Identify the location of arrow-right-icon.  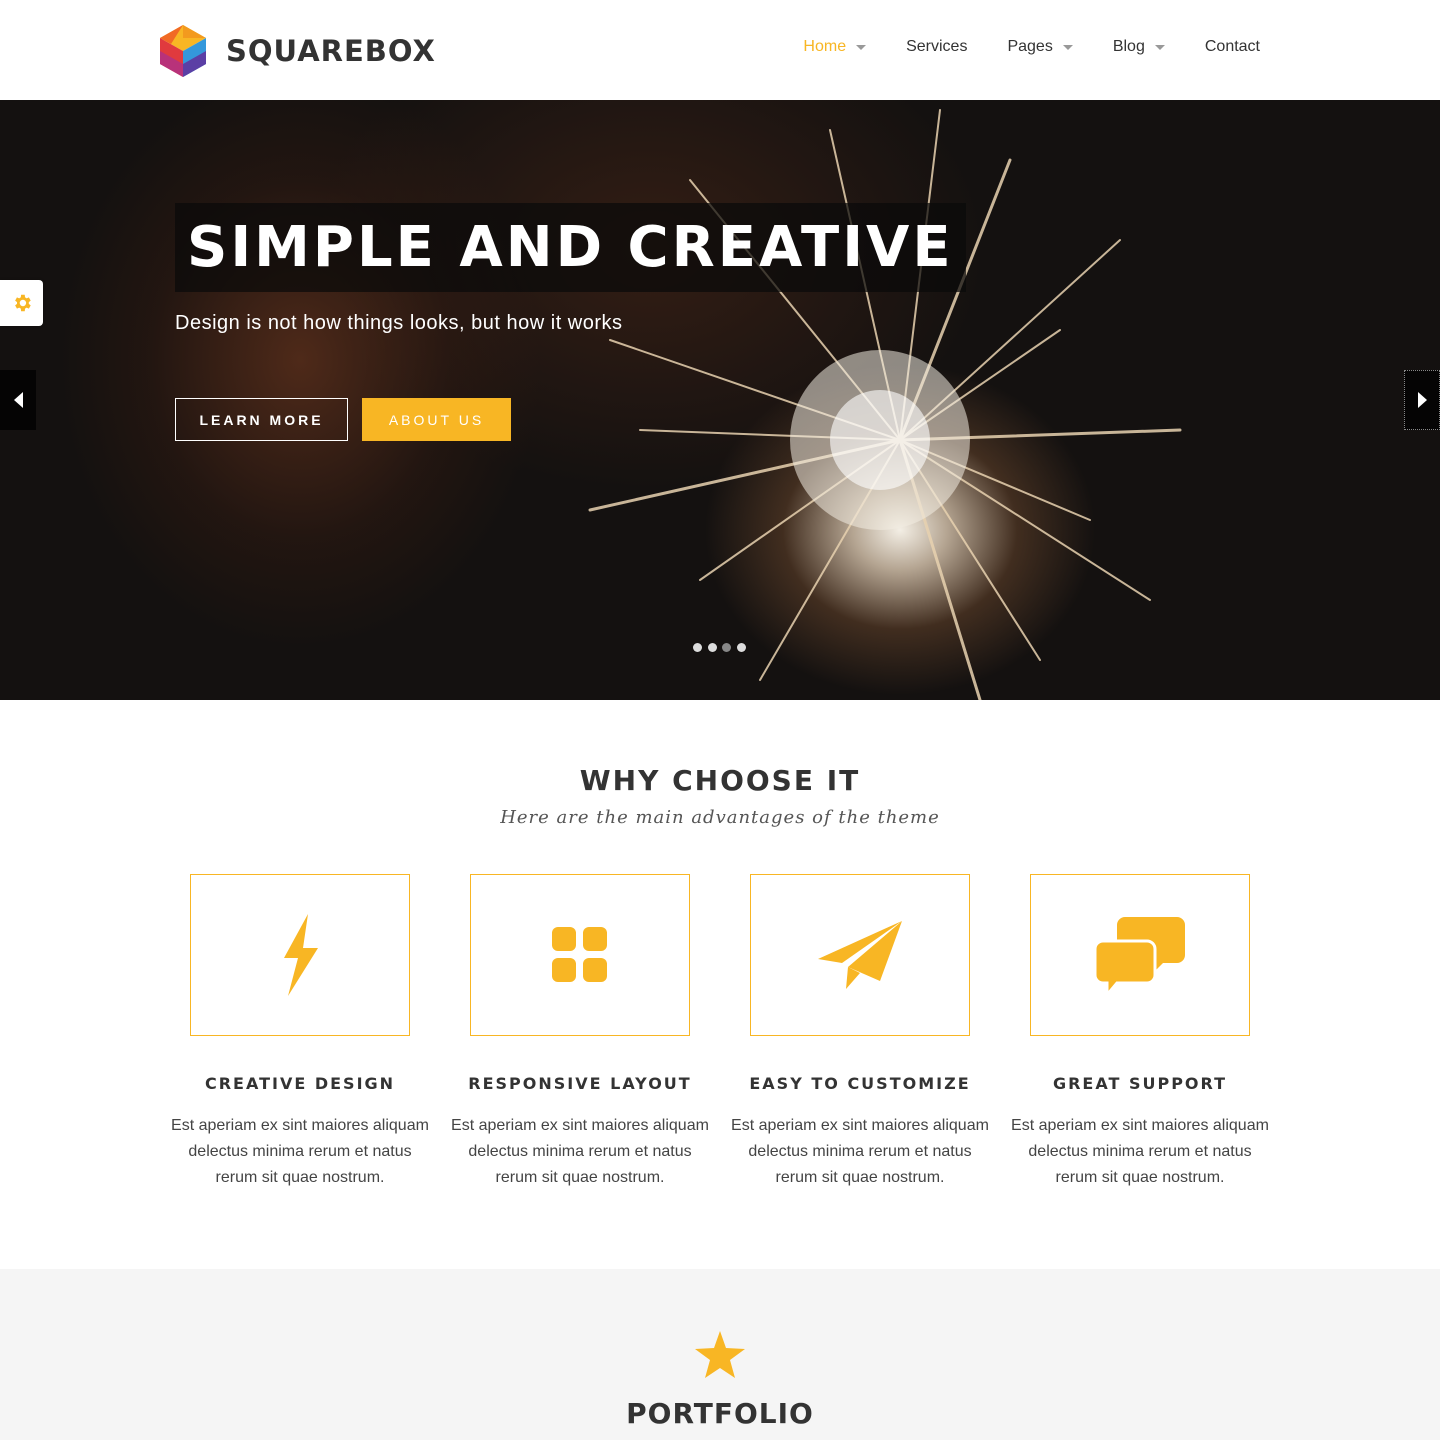
(1422, 400).